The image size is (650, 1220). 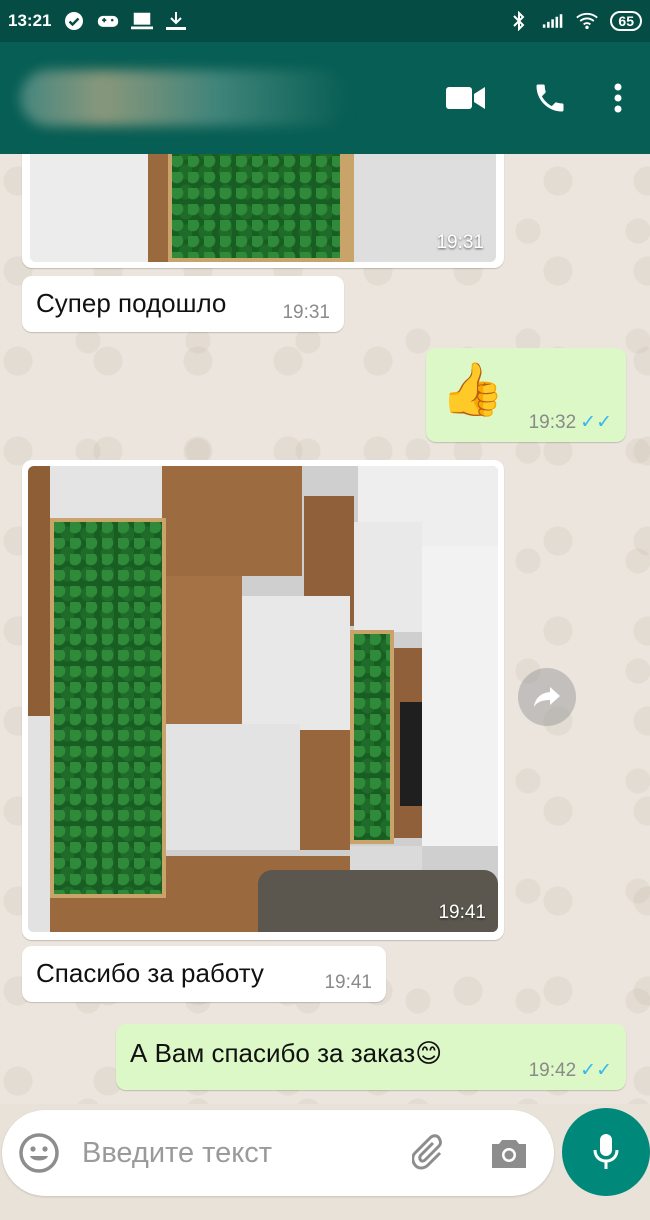 I want to click on outgoing-text-message: А Вам спасибо за заказ😊 19:42 ✓✓, so click(x=371, y=1057).